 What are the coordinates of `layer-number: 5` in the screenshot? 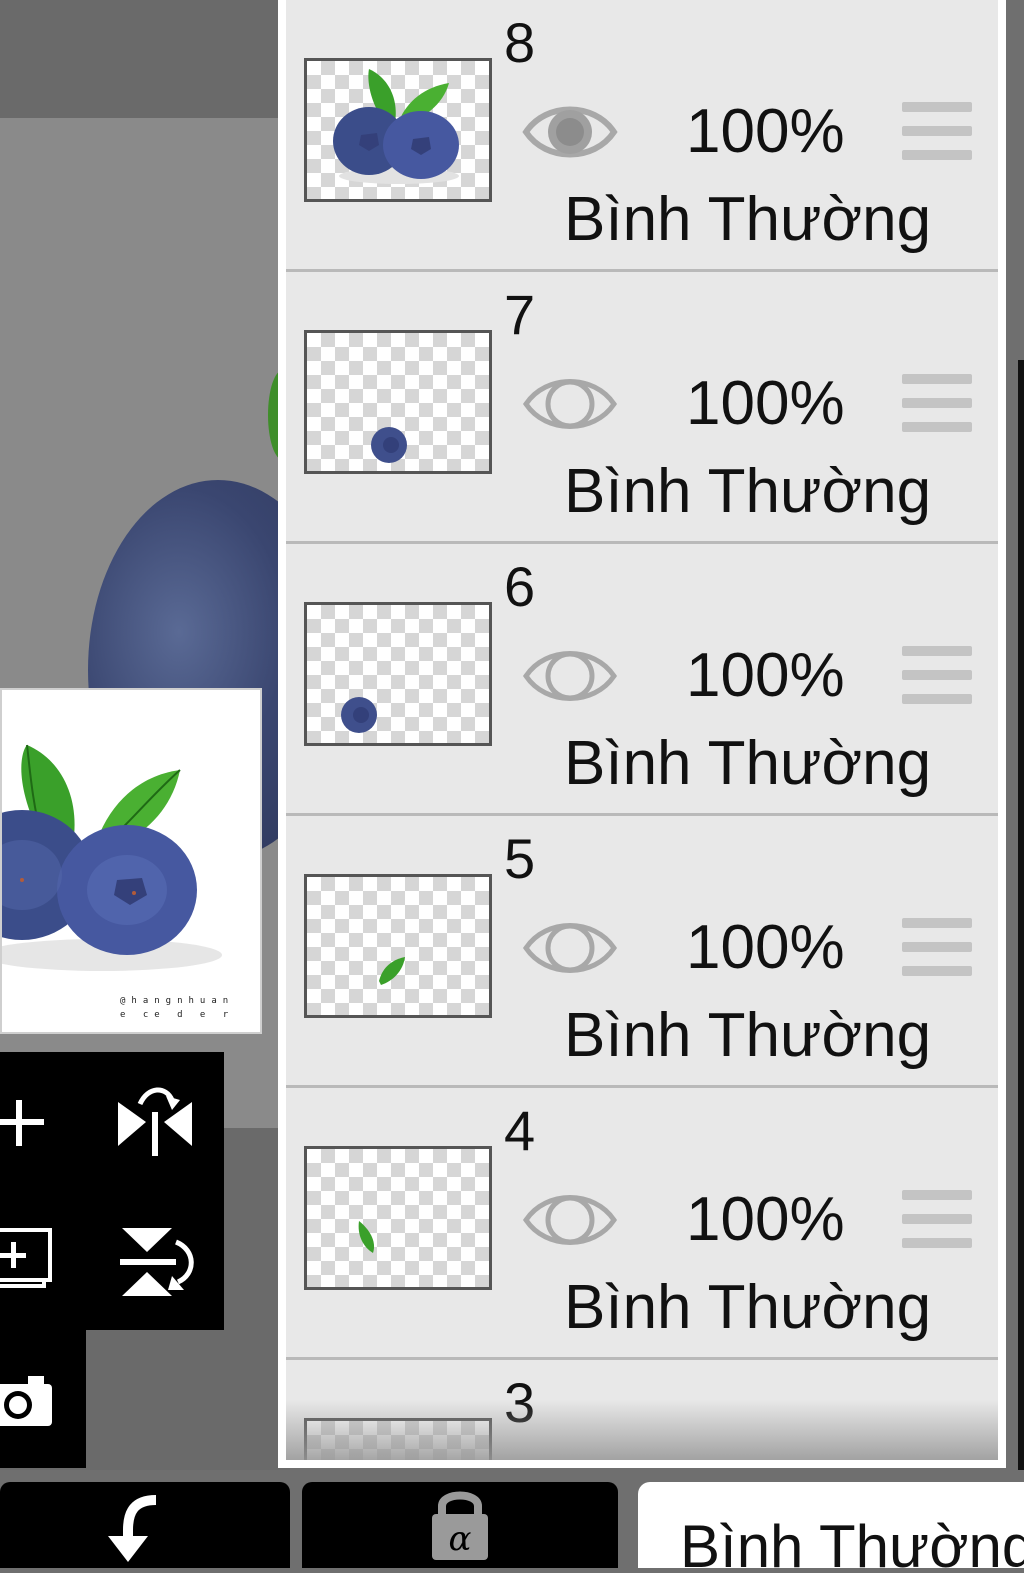 It's located at (520, 858).